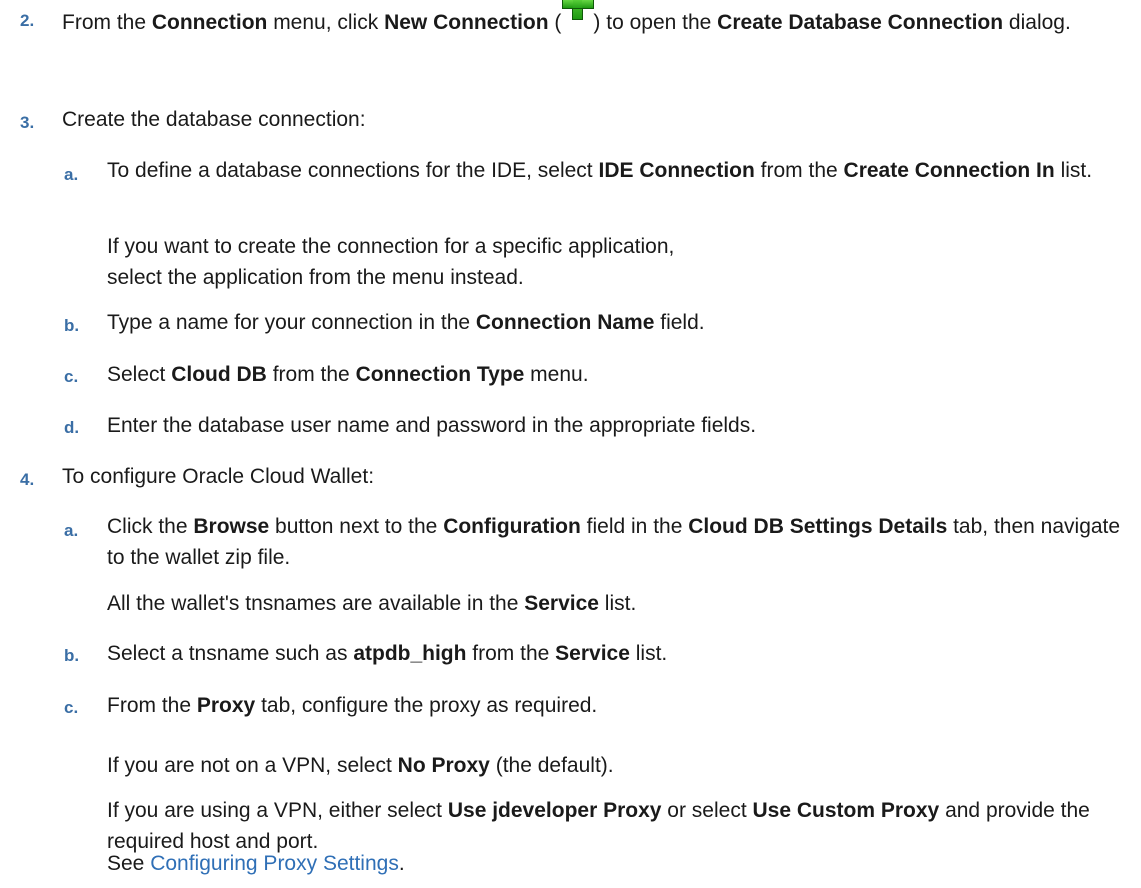  Describe the element at coordinates (466, 22) in the screenshot. I see `bold-term: New Connection` at that location.